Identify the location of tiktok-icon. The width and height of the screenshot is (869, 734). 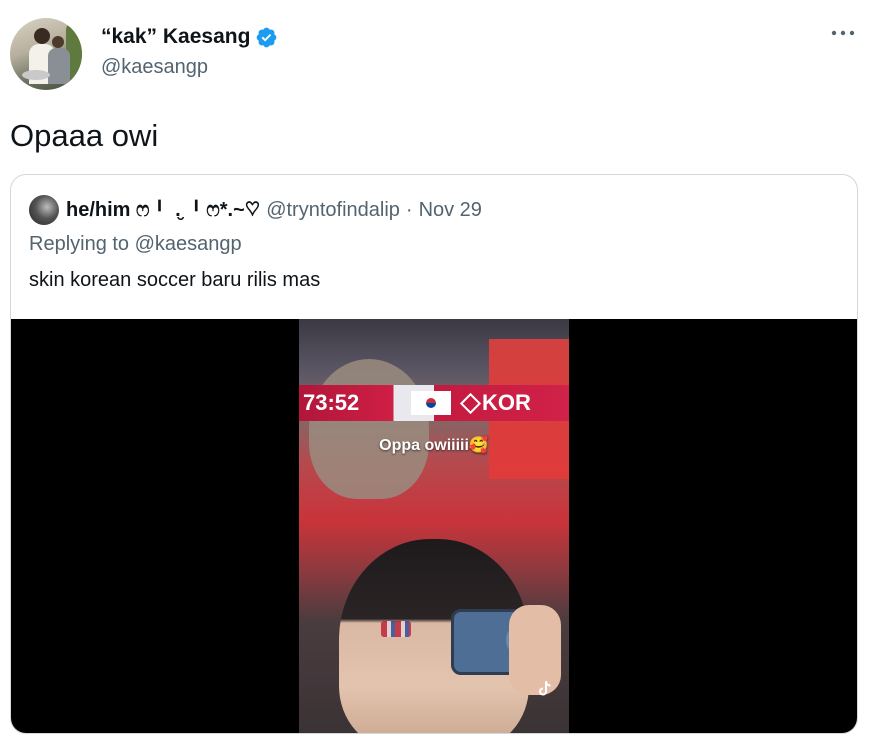
(545, 688).